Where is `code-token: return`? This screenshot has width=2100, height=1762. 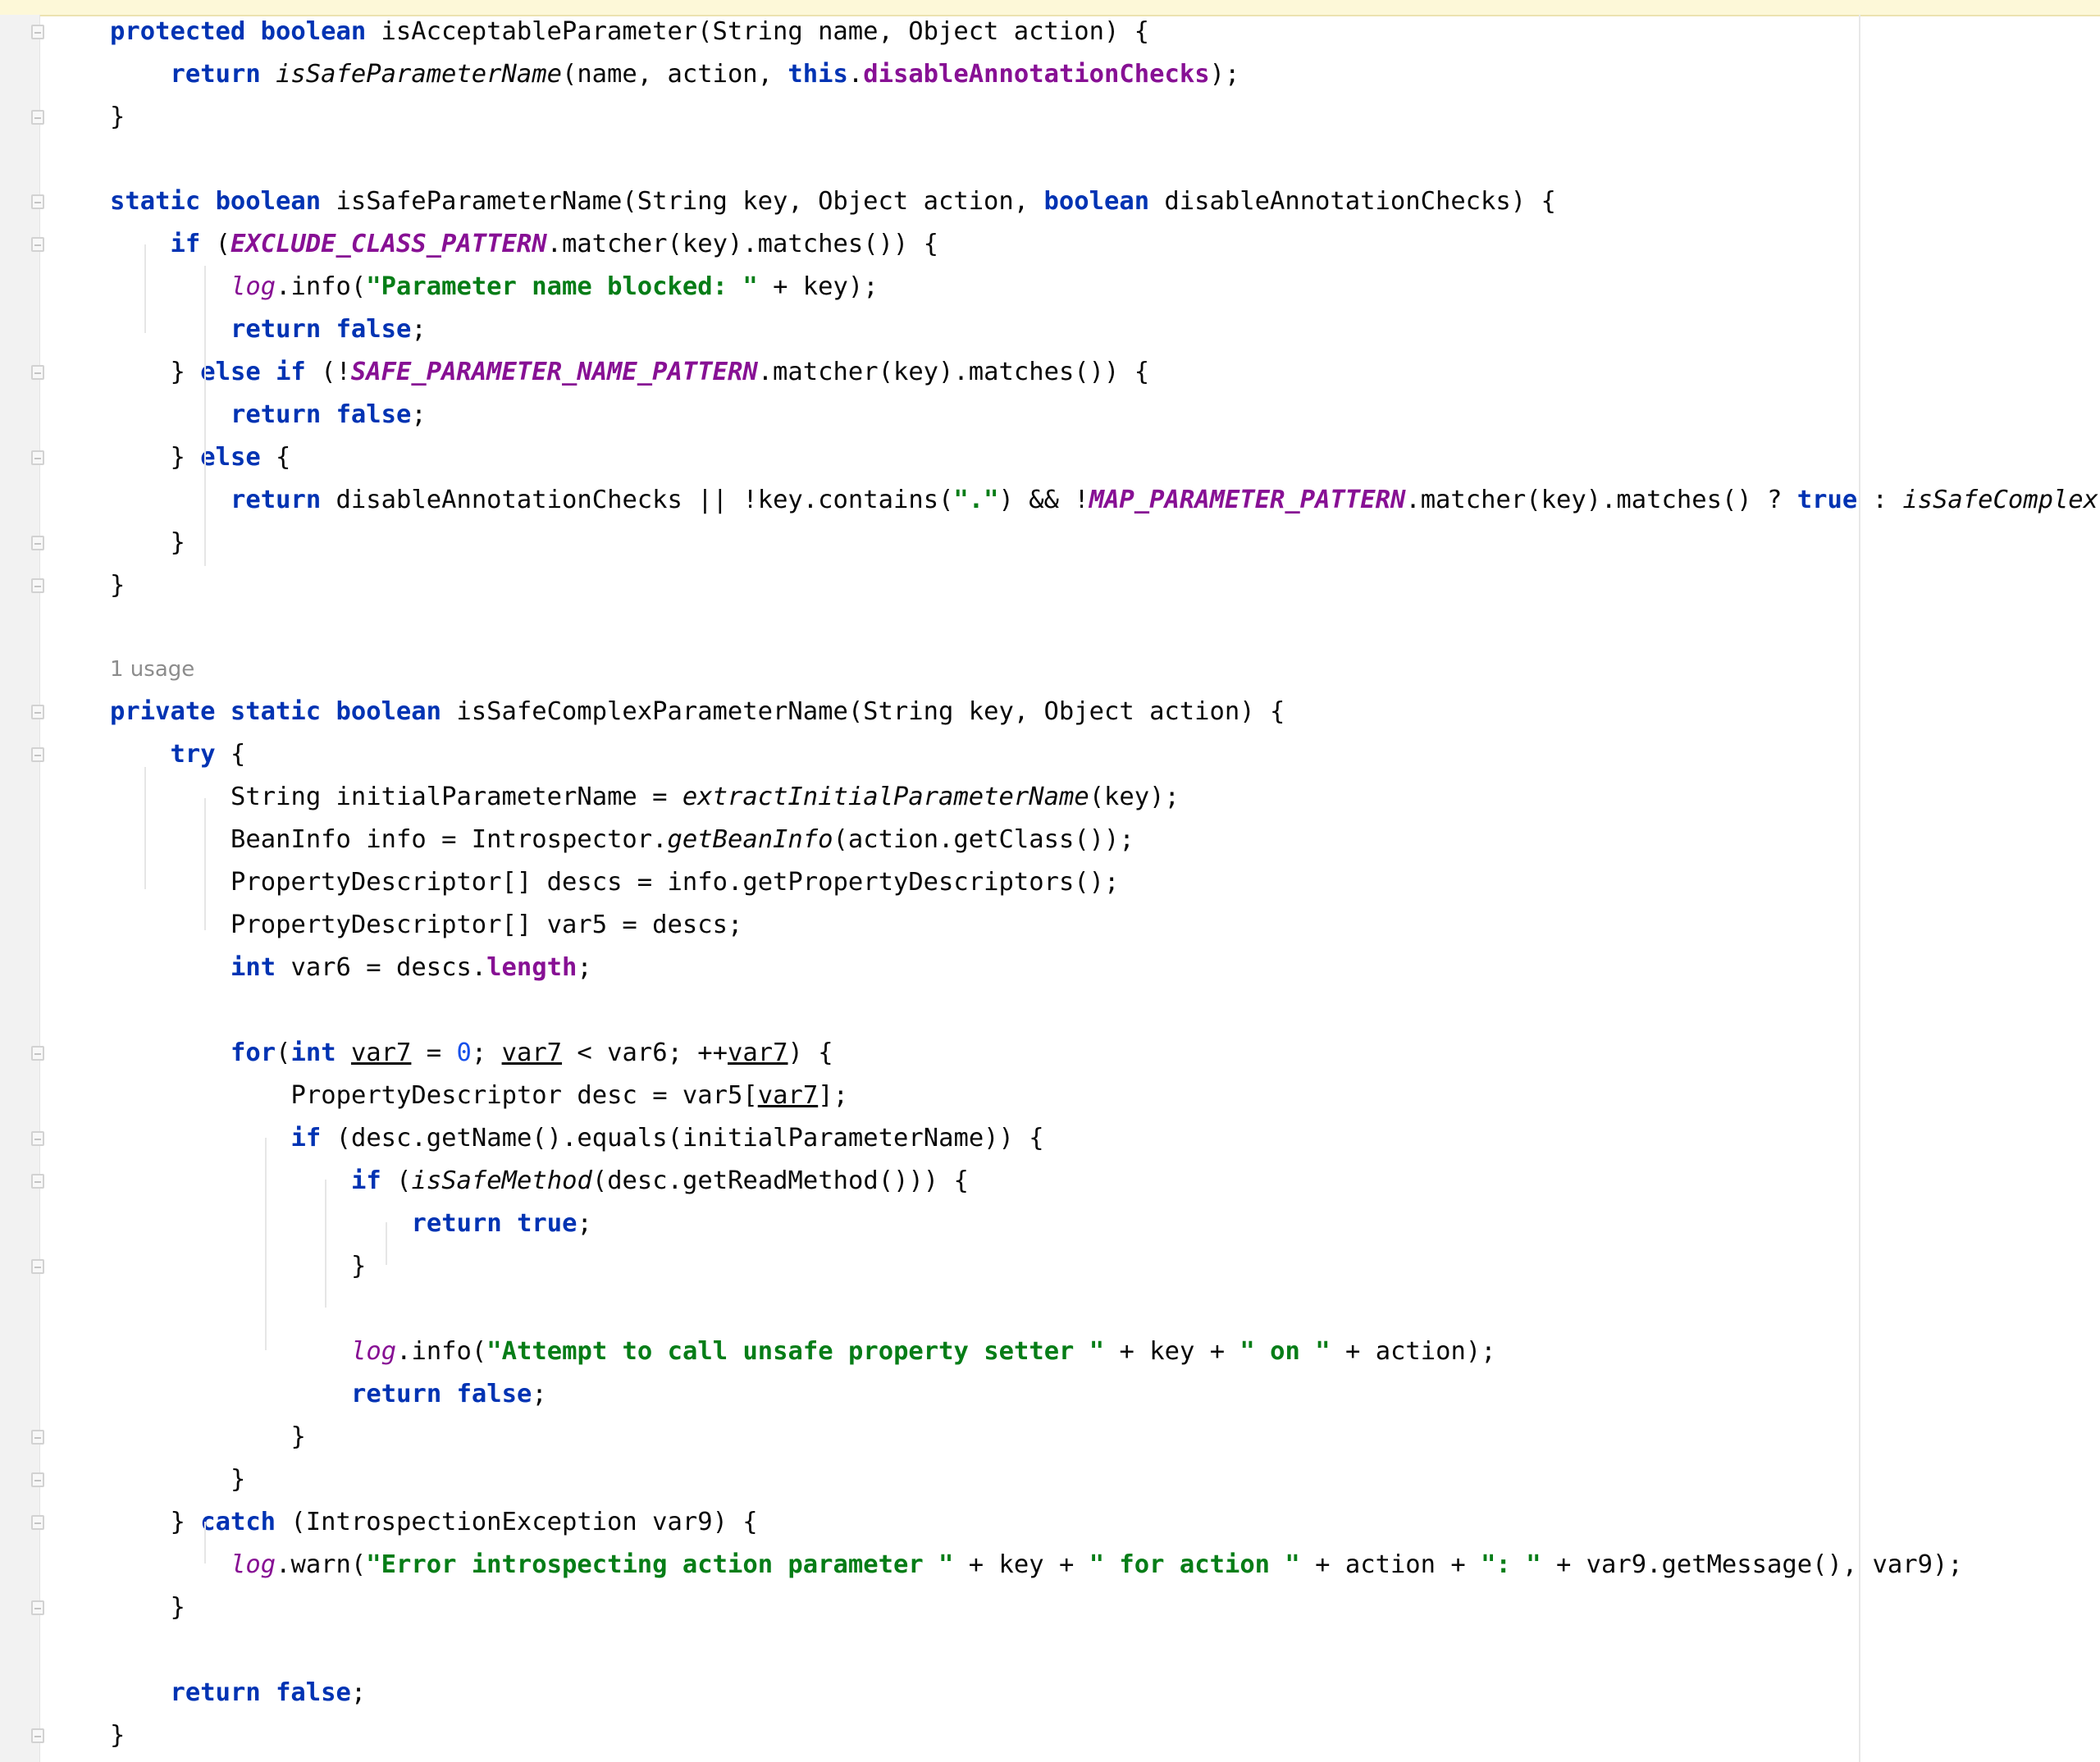 code-token: return is located at coordinates (277, 500).